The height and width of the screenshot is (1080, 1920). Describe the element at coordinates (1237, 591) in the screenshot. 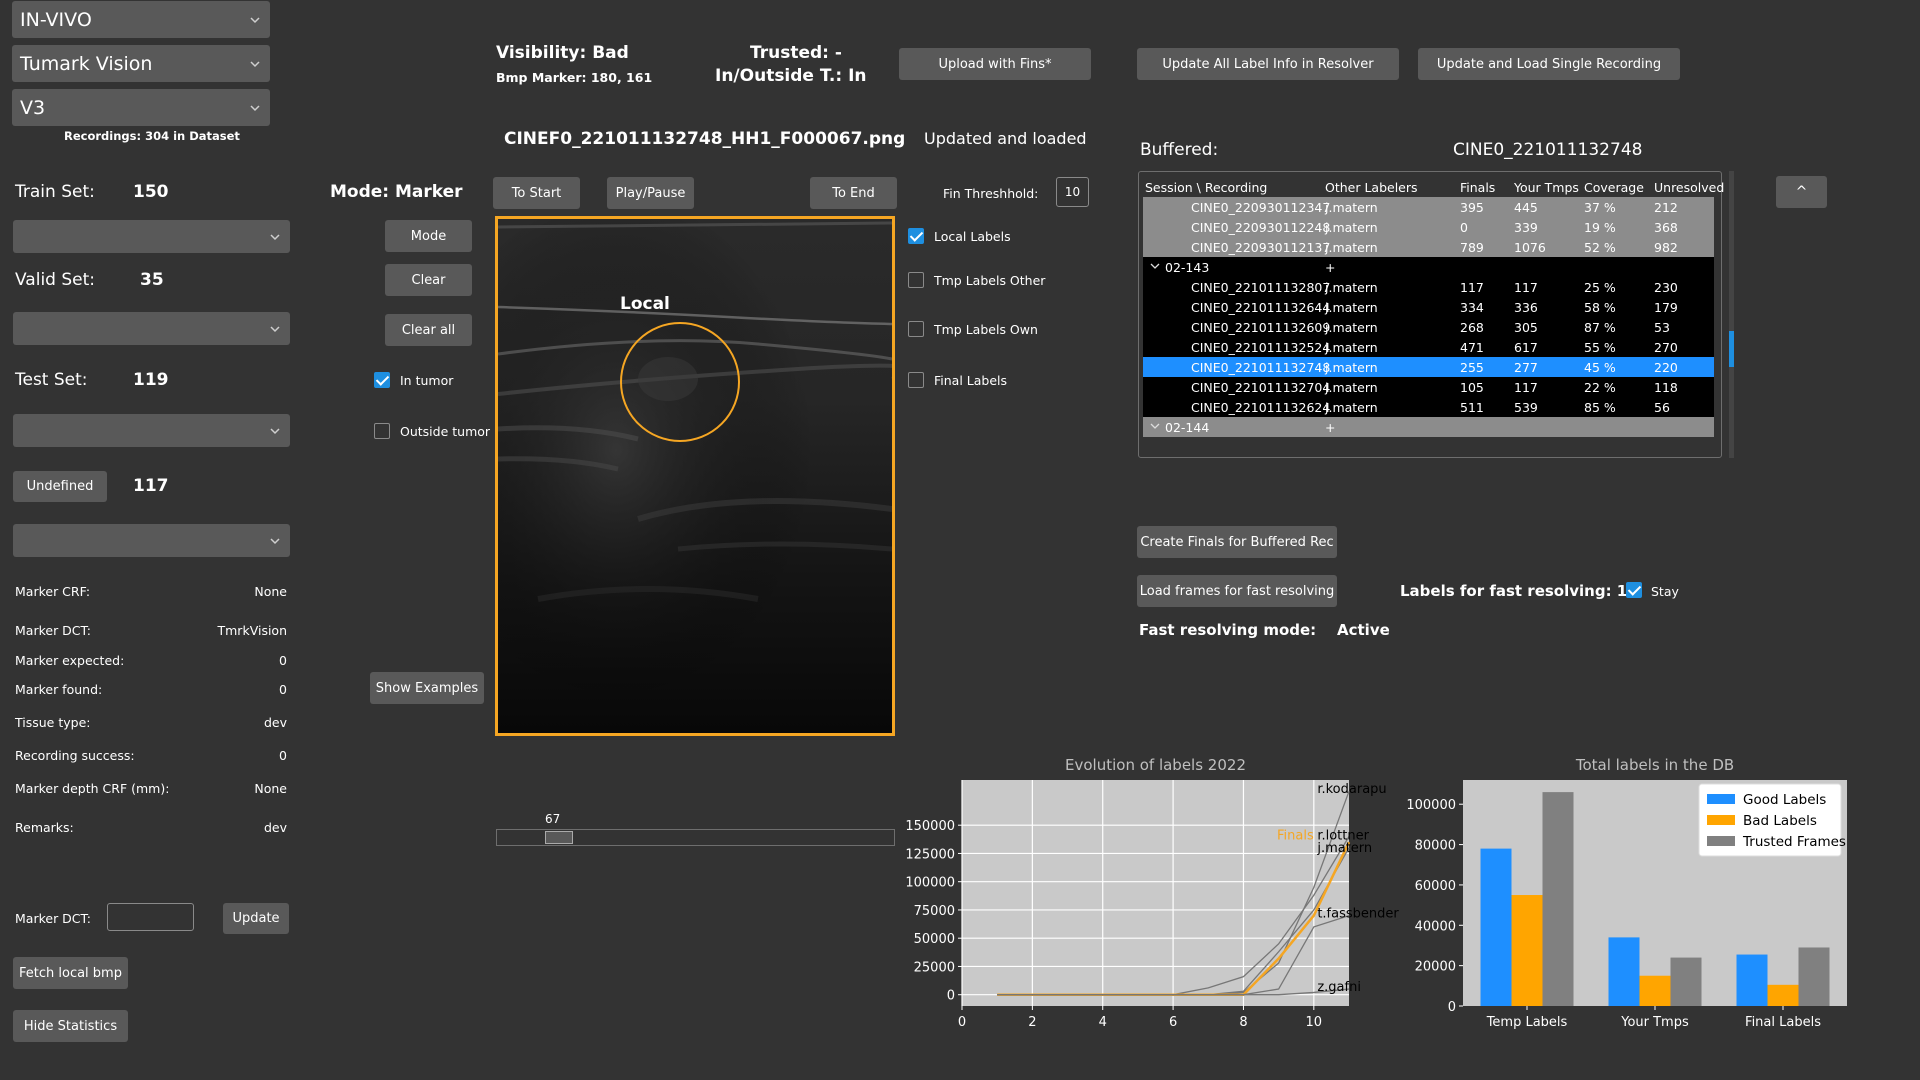

I see `load-frames-button: Load frames for fast resolving` at that location.